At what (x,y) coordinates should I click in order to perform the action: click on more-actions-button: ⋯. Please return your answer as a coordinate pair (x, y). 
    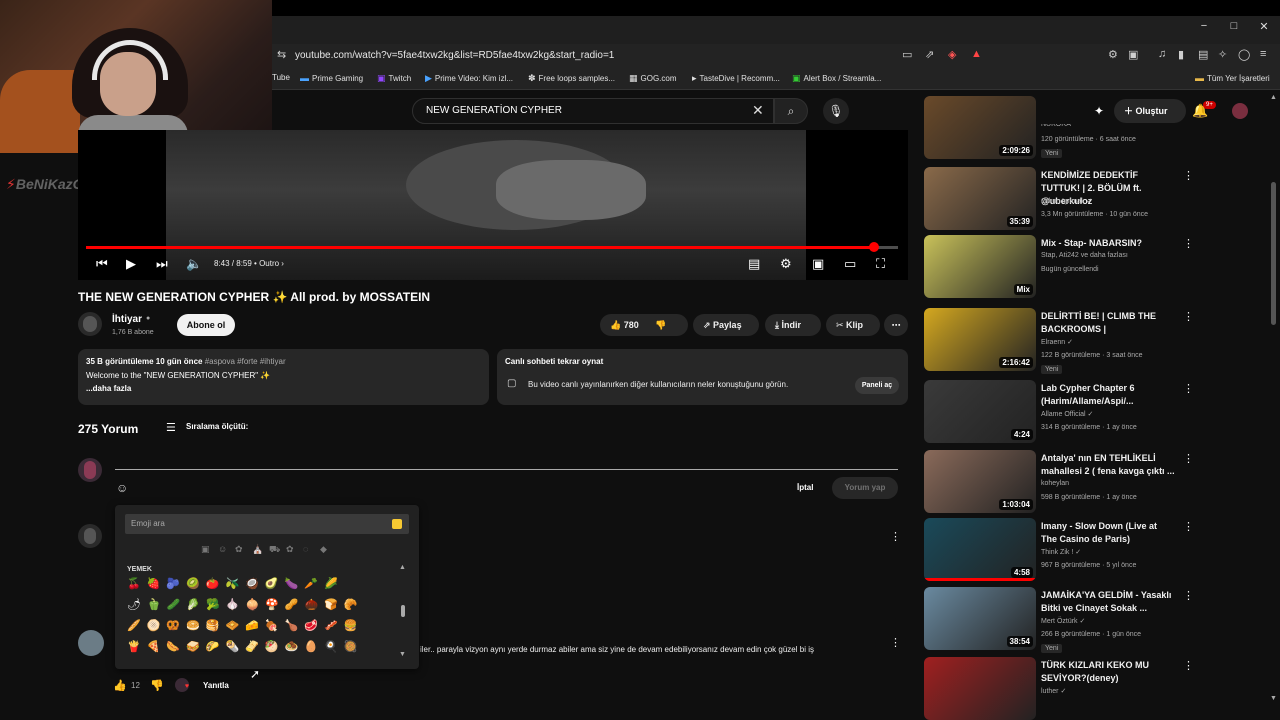
    Looking at the image, I should click on (896, 325).